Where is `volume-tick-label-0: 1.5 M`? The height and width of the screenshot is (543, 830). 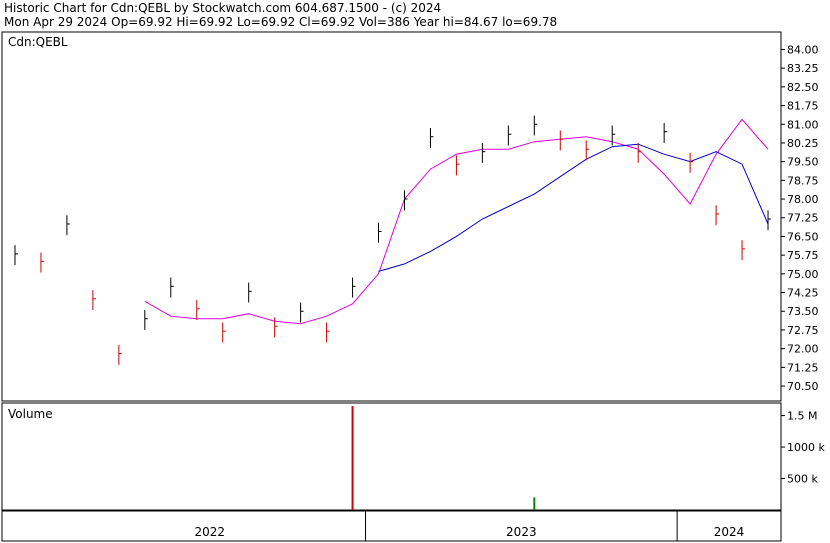
volume-tick-label-0: 1.5 M is located at coordinates (802, 416).